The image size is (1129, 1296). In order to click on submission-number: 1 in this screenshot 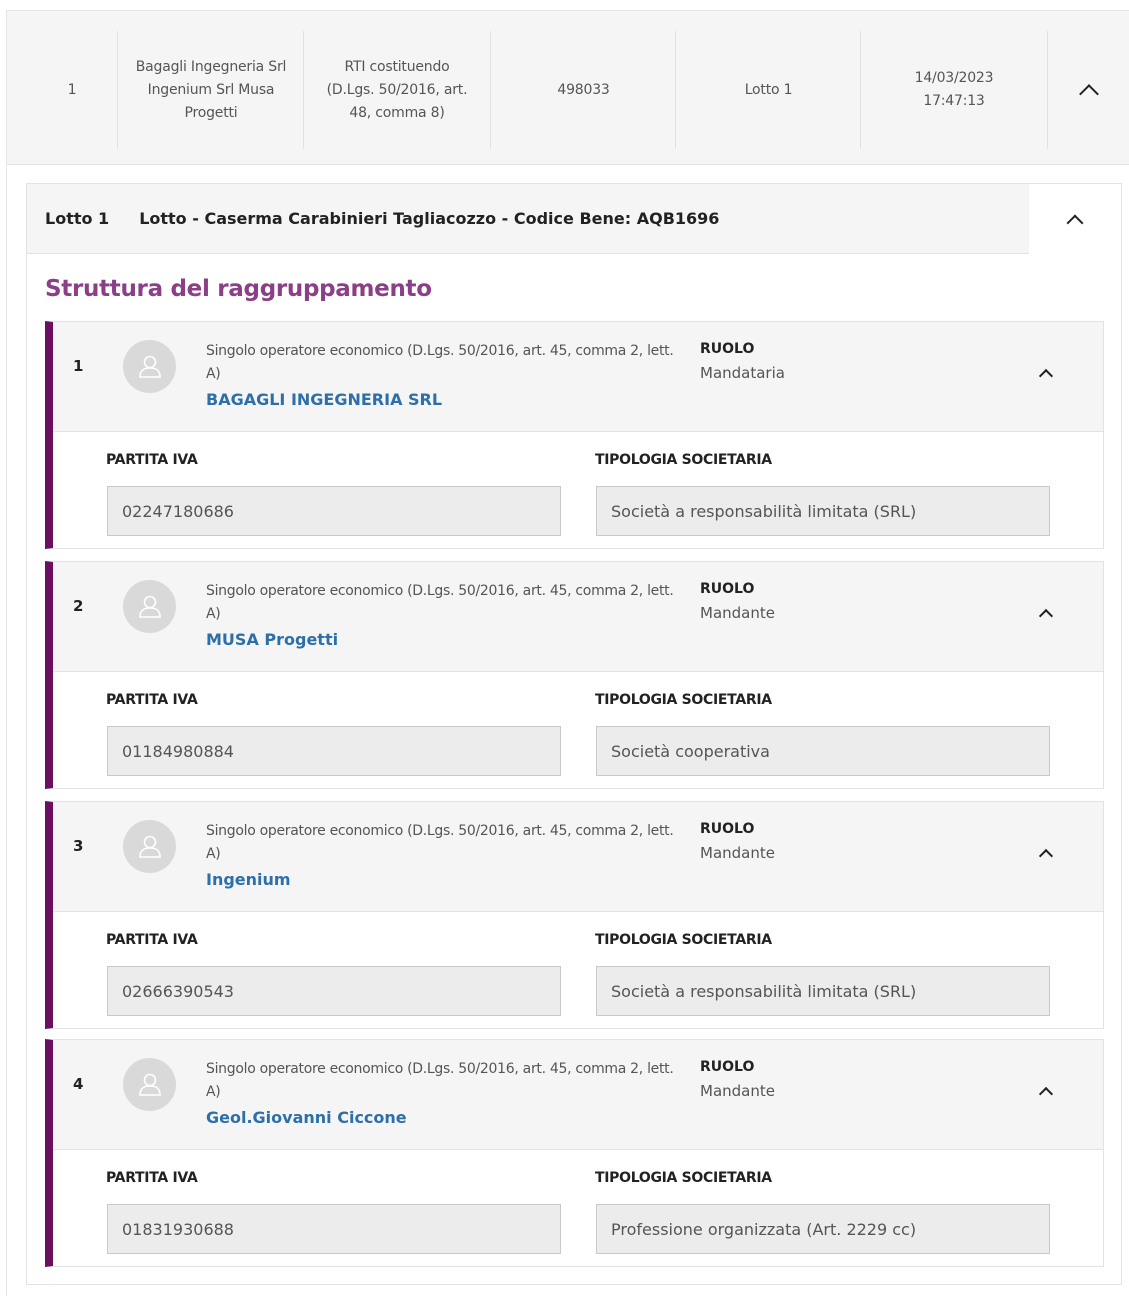, I will do `click(72, 89)`.